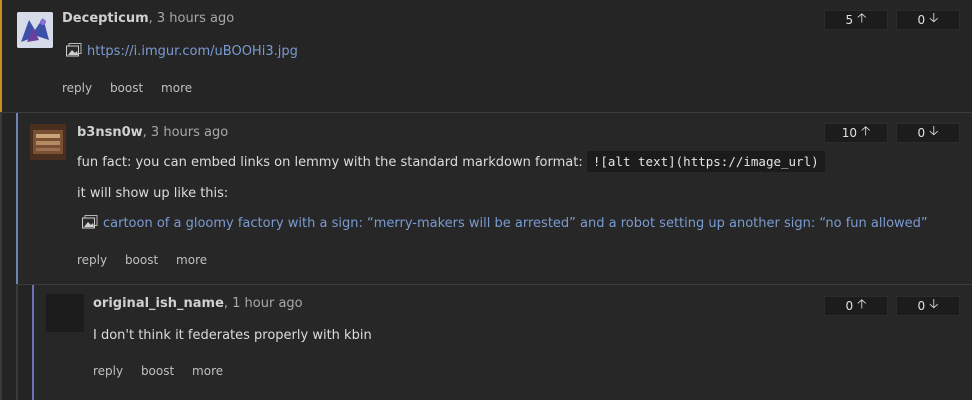  I want to click on image-link: https://i.imgur.com/uBOOHi3.jpg, so click(192, 51).